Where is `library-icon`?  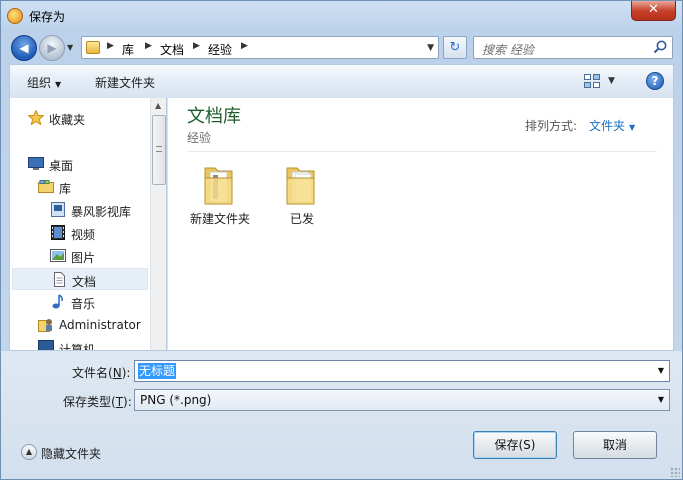
library-icon is located at coordinates (46, 186).